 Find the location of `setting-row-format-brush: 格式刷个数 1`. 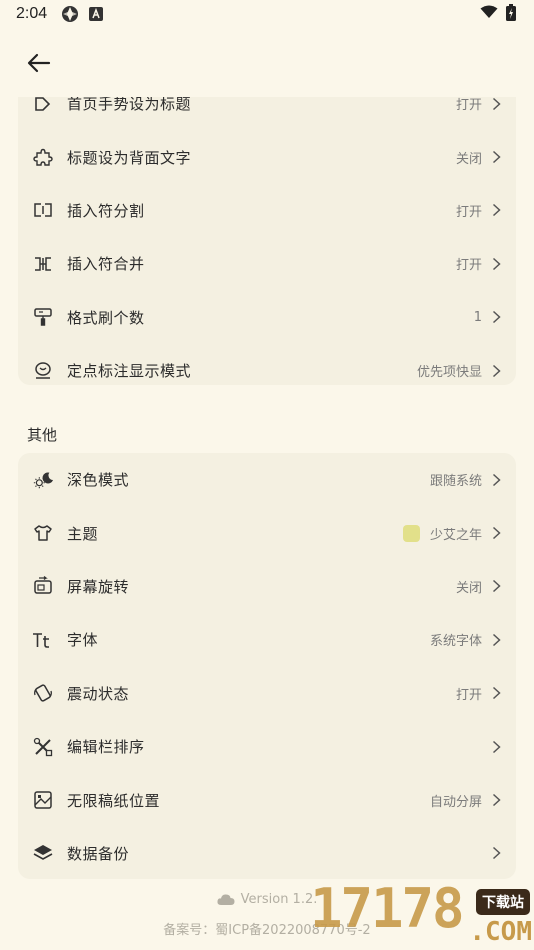

setting-row-format-brush: 格式刷个数 1 is located at coordinates (267, 317).